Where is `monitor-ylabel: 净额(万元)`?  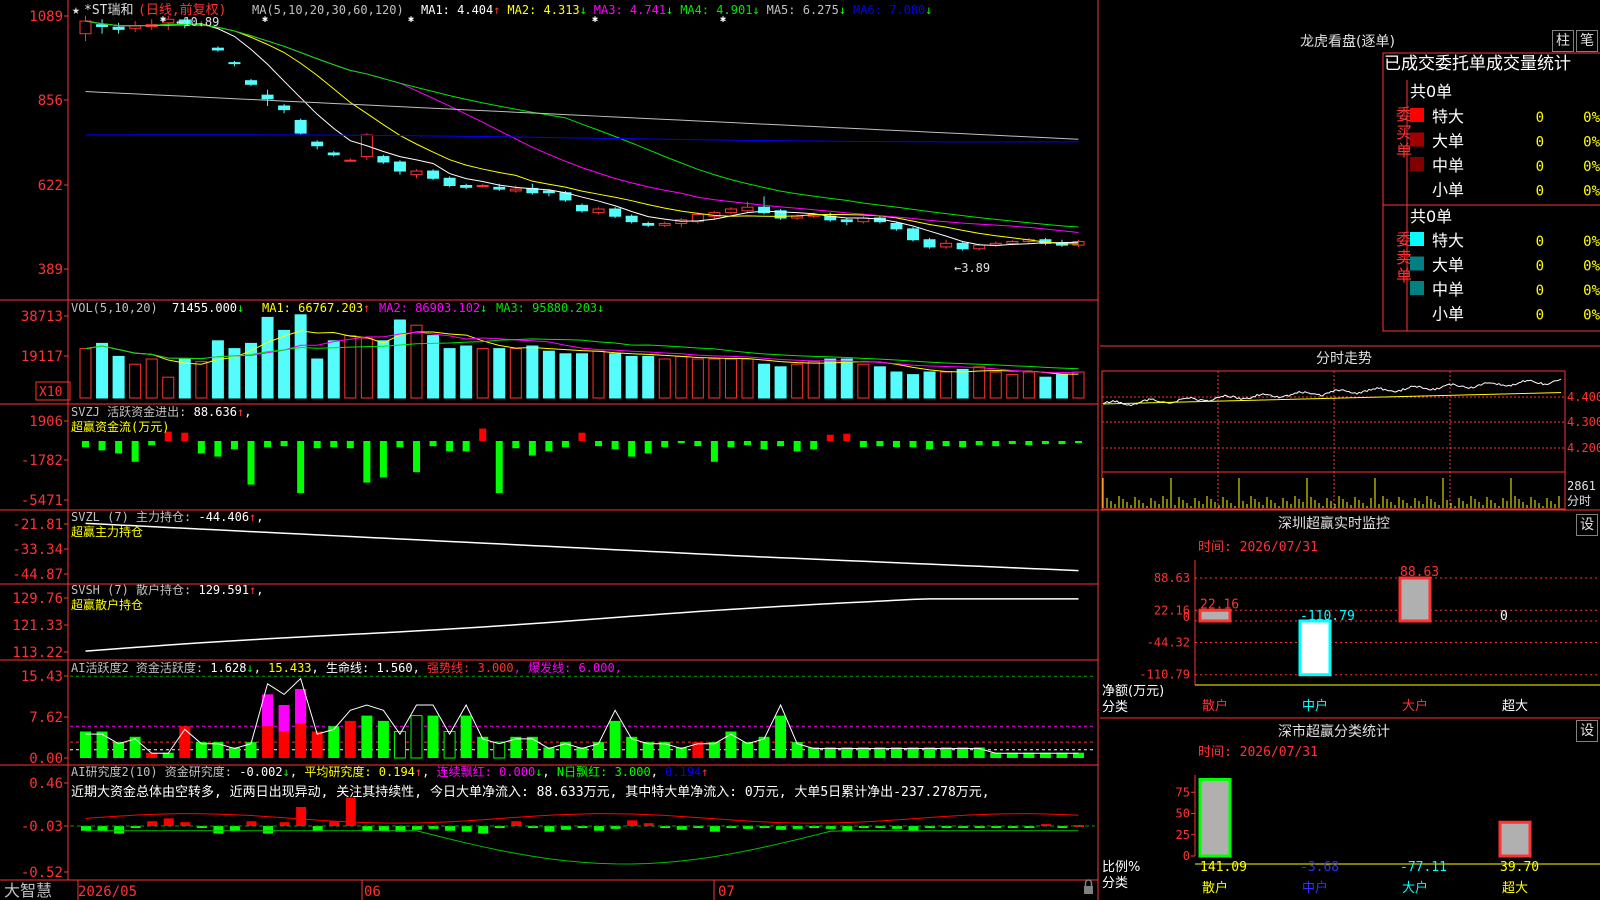
monitor-ylabel: 净额(万元) is located at coordinates (1133, 691).